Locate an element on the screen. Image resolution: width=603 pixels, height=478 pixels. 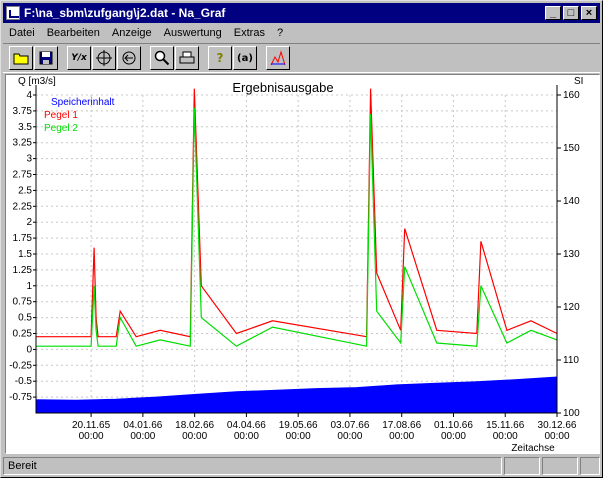
menu-bearbeiten: Bearbeiten is located at coordinates (73, 33).